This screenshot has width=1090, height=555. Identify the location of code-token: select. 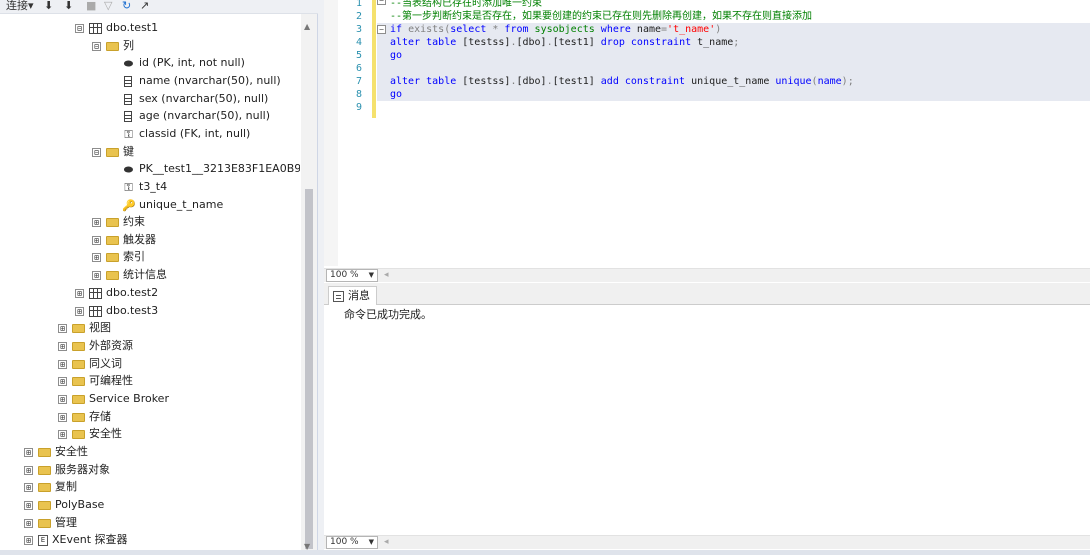
(468, 29).